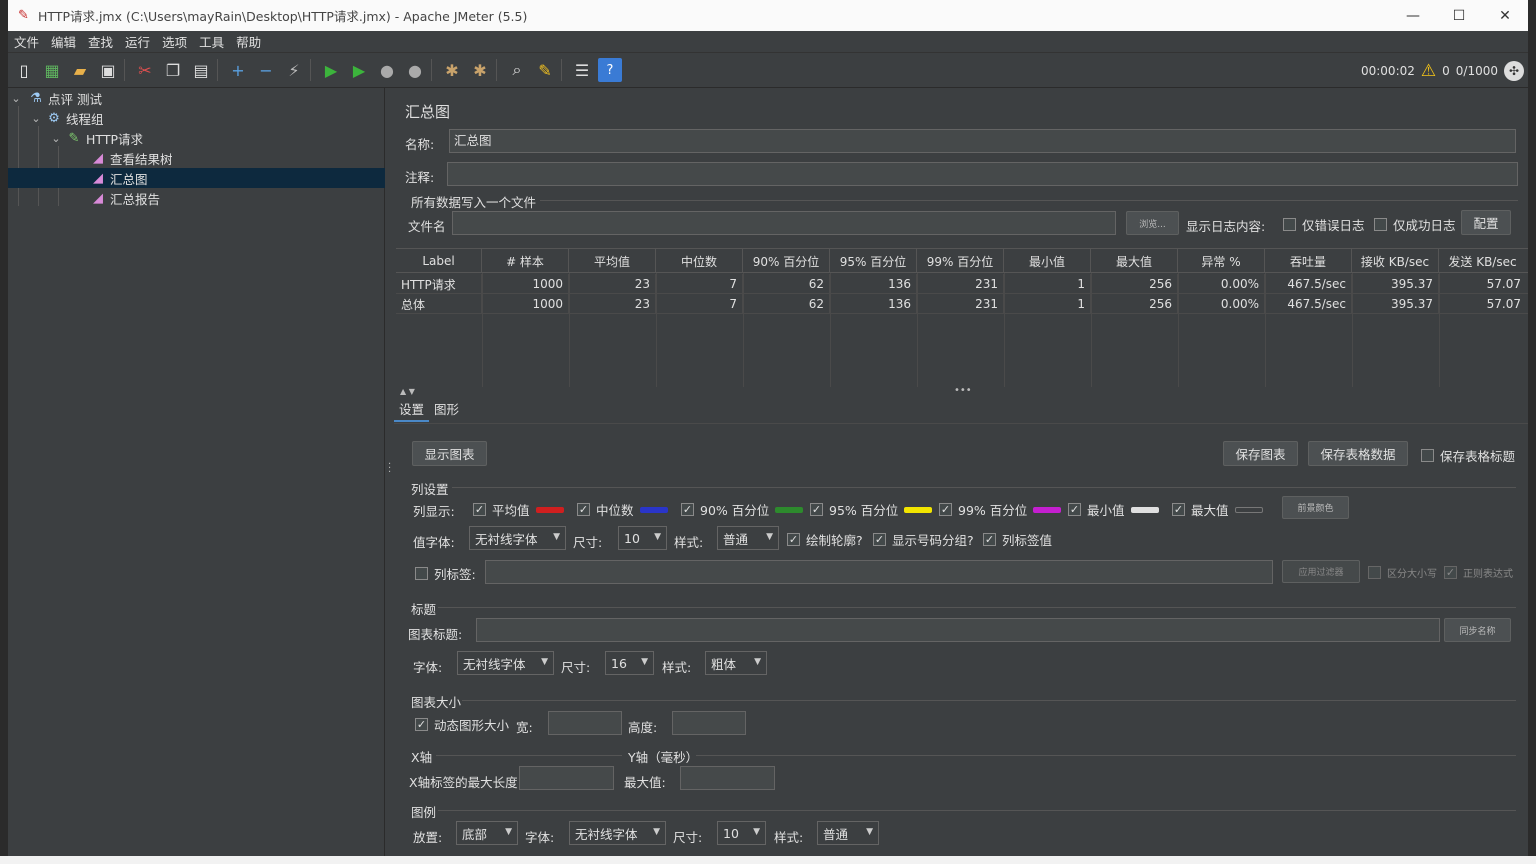 This screenshot has width=1536, height=864. What do you see at coordinates (1415, 224) in the screenshot?
I see `success-only-checkbox: 仅成功日志` at bounding box center [1415, 224].